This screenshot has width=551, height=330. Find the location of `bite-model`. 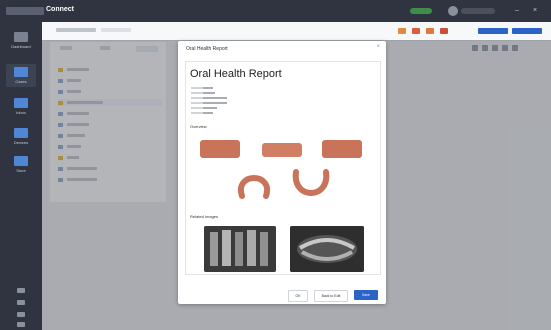

bite-model is located at coordinates (282, 150).